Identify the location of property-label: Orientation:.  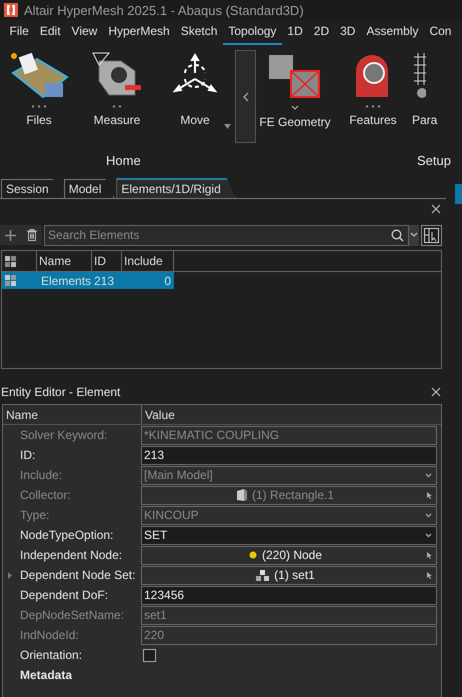
(51, 655).